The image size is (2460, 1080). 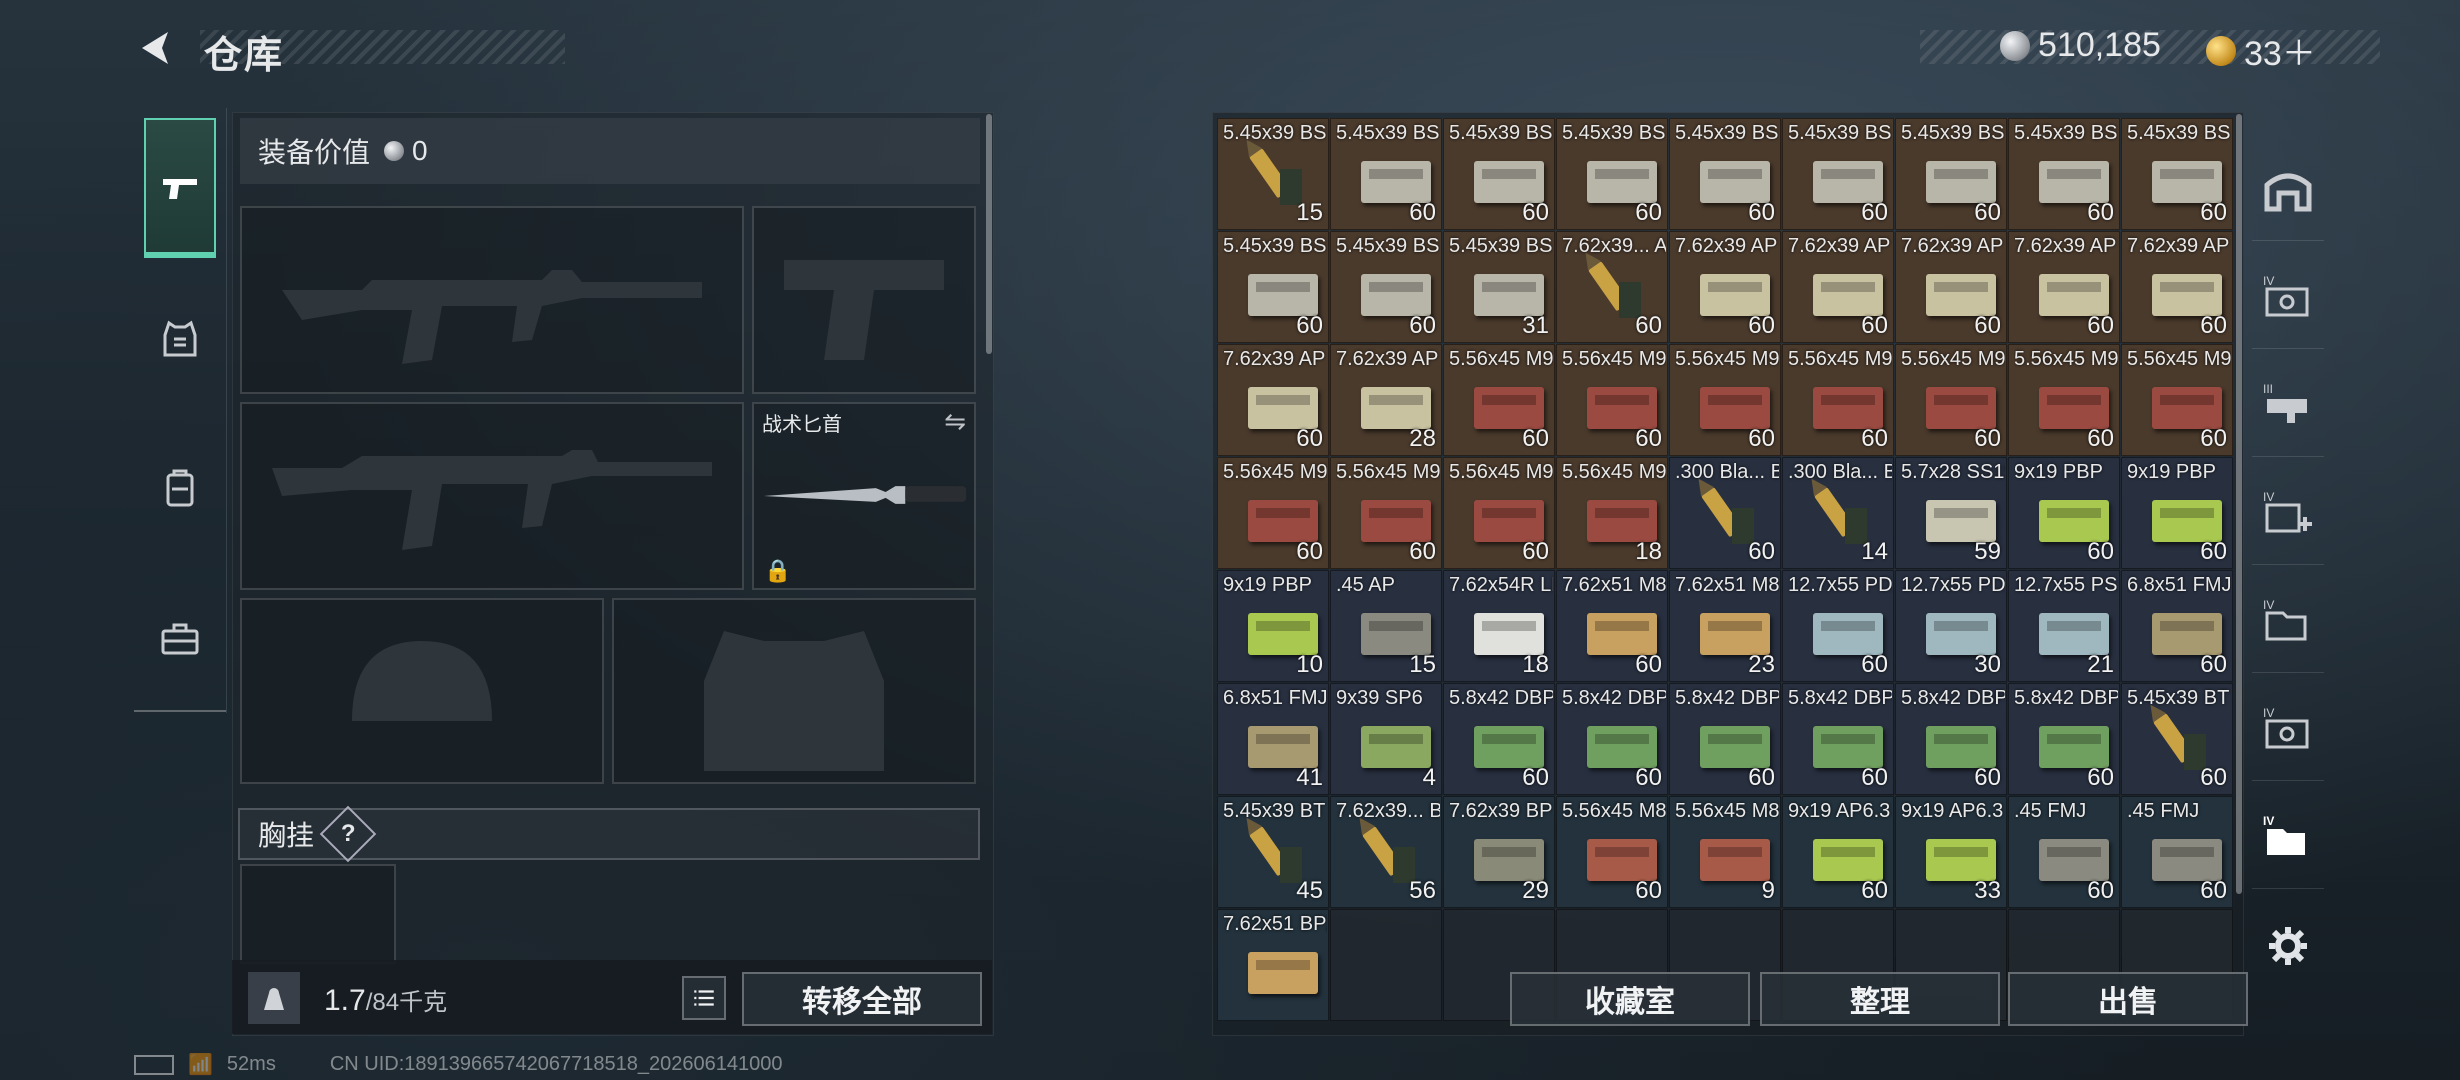 I want to click on inventory-item: 5.45x39 BT SS 60, so click(x=2177, y=739).